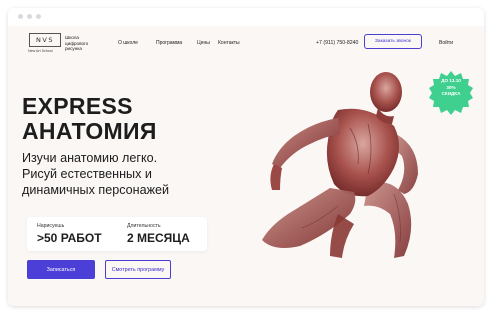  Describe the element at coordinates (77, 106) in the screenshot. I see `hero-title-line: EXPRESS` at that location.